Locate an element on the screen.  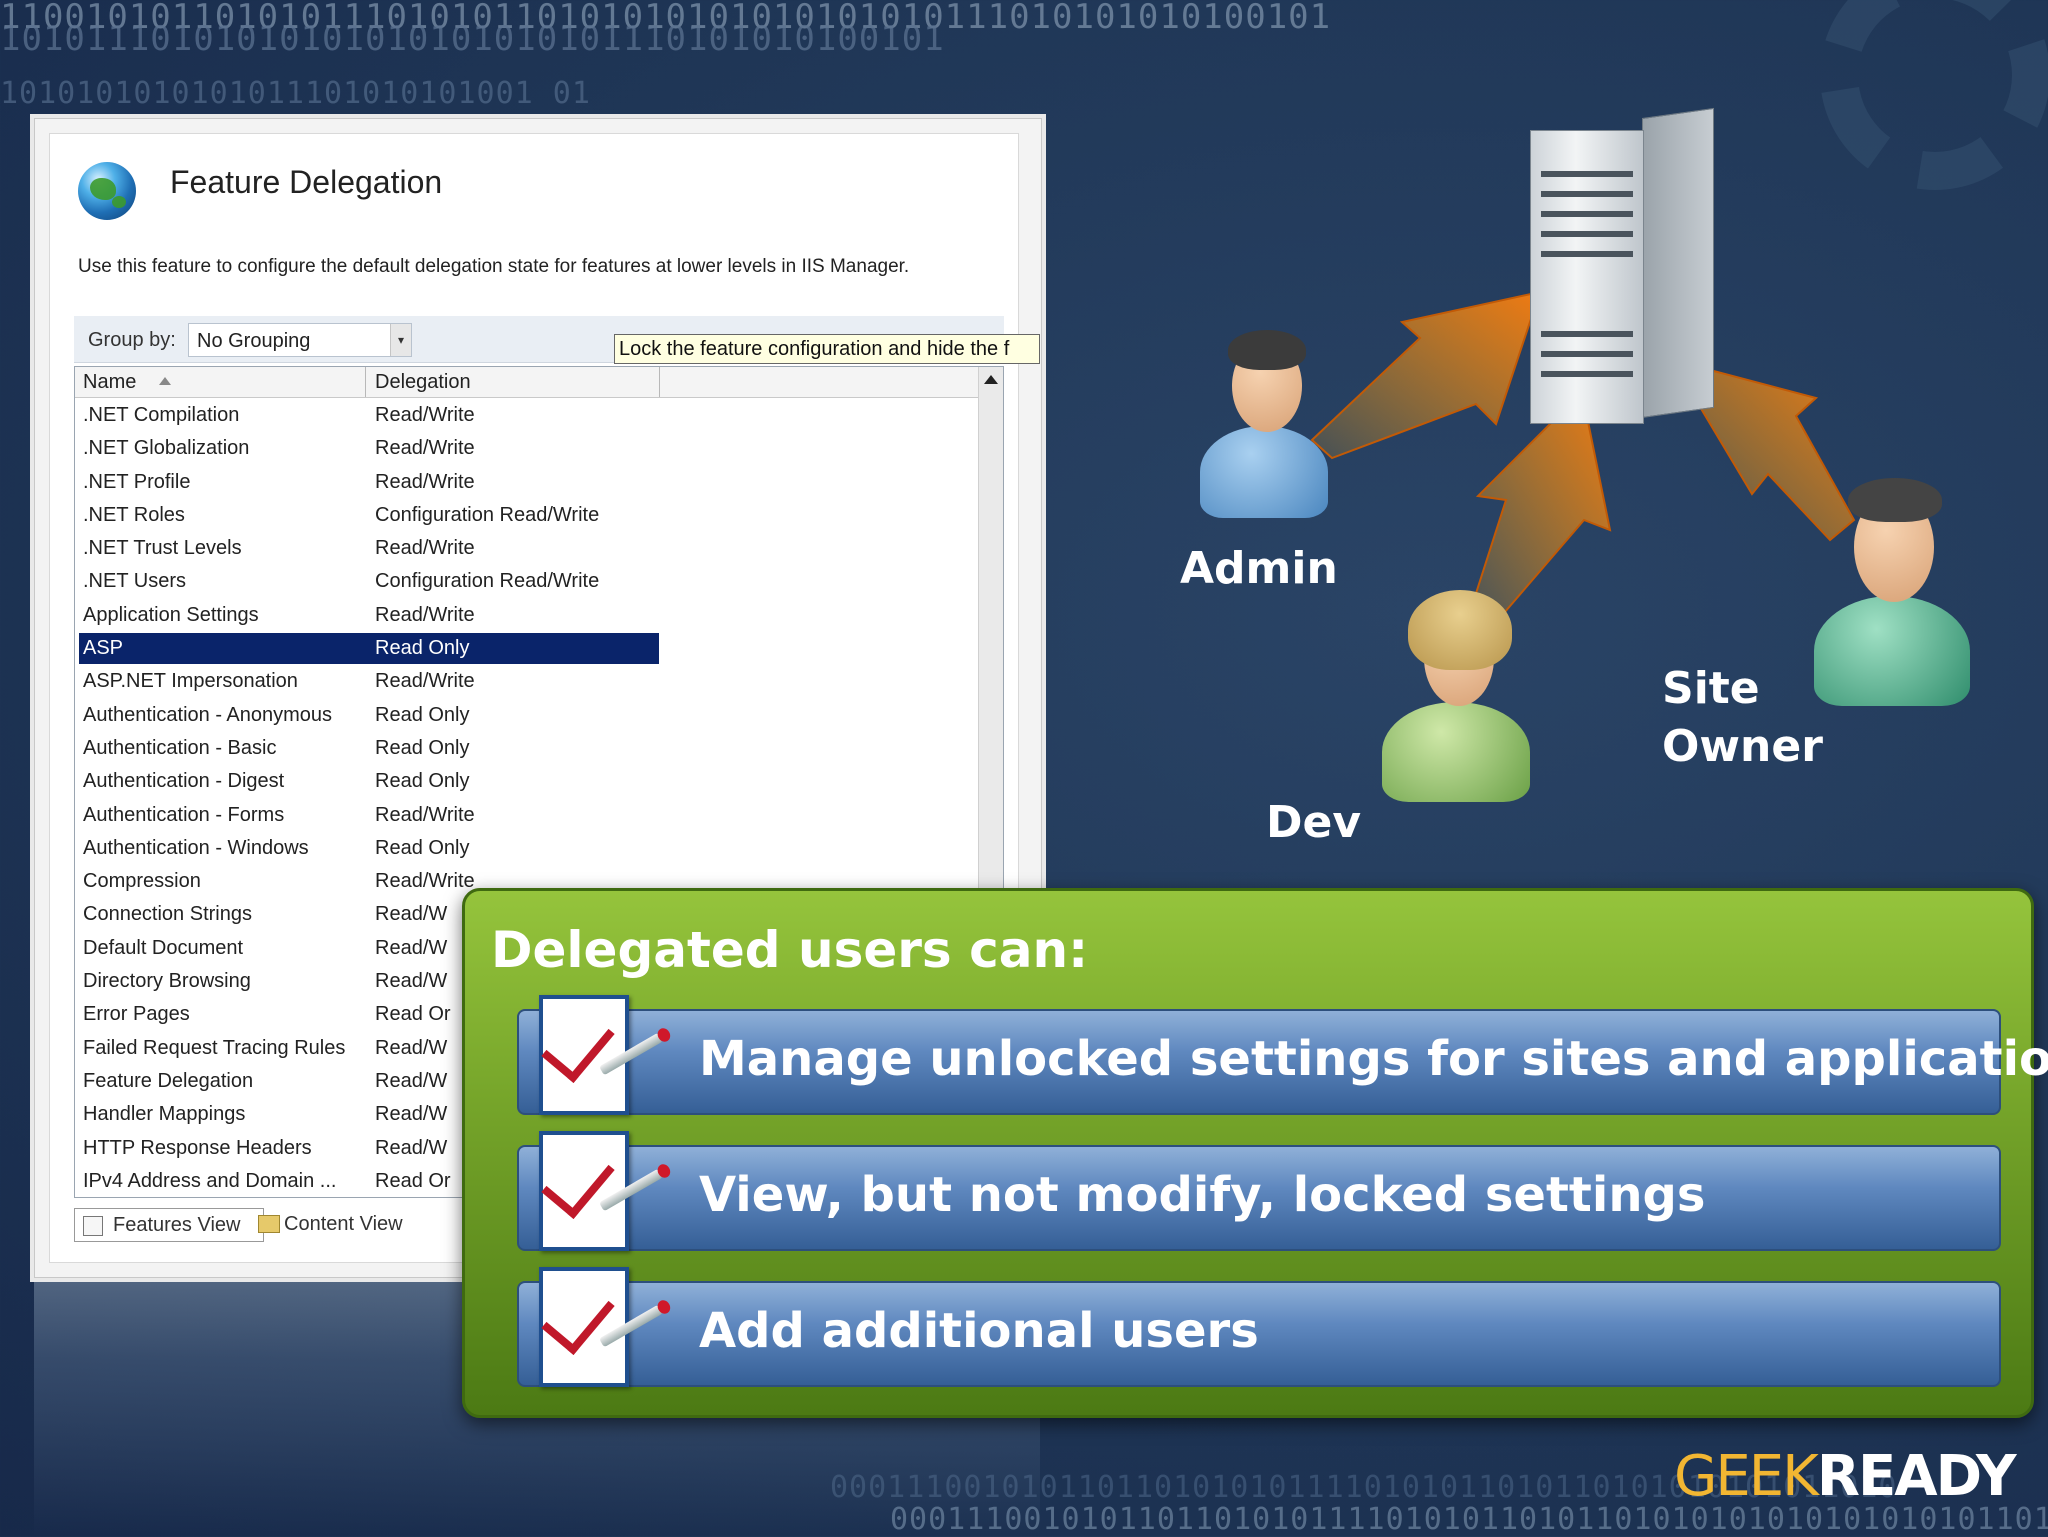
server-front is located at coordinates (1587, 277).